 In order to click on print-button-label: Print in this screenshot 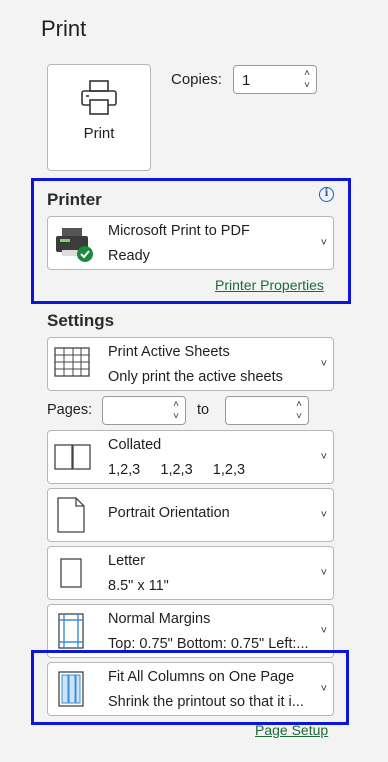, I will do `click(99, 133)`.